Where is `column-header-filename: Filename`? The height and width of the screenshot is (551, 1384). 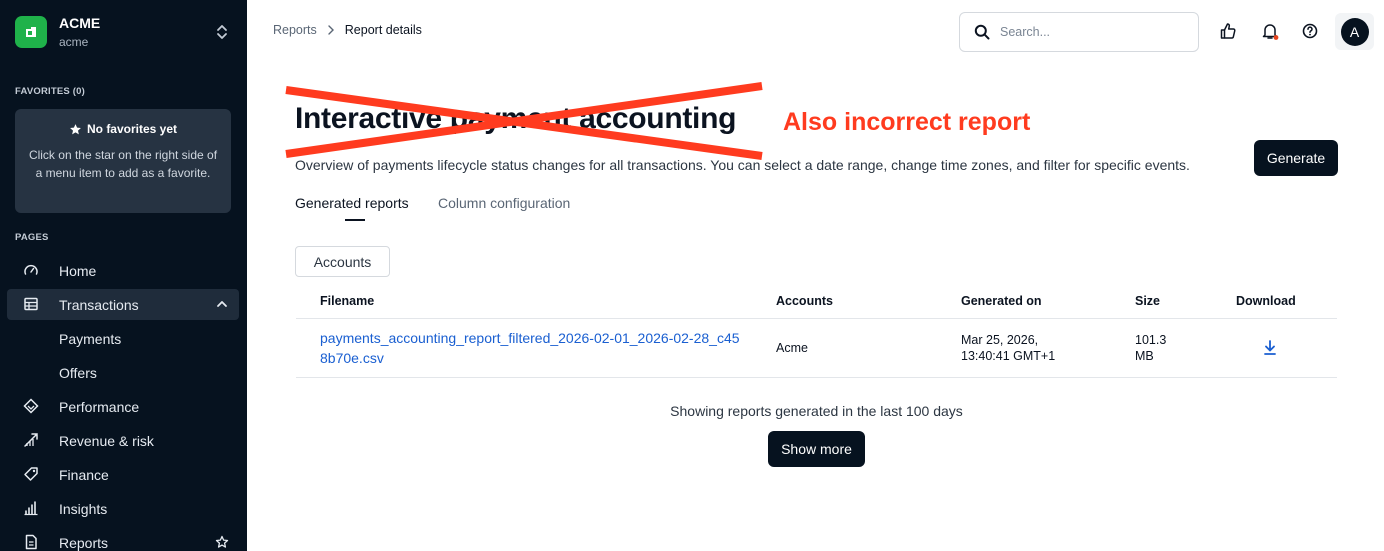 column-header-filename: Filename is located at coordinates (347, 301).